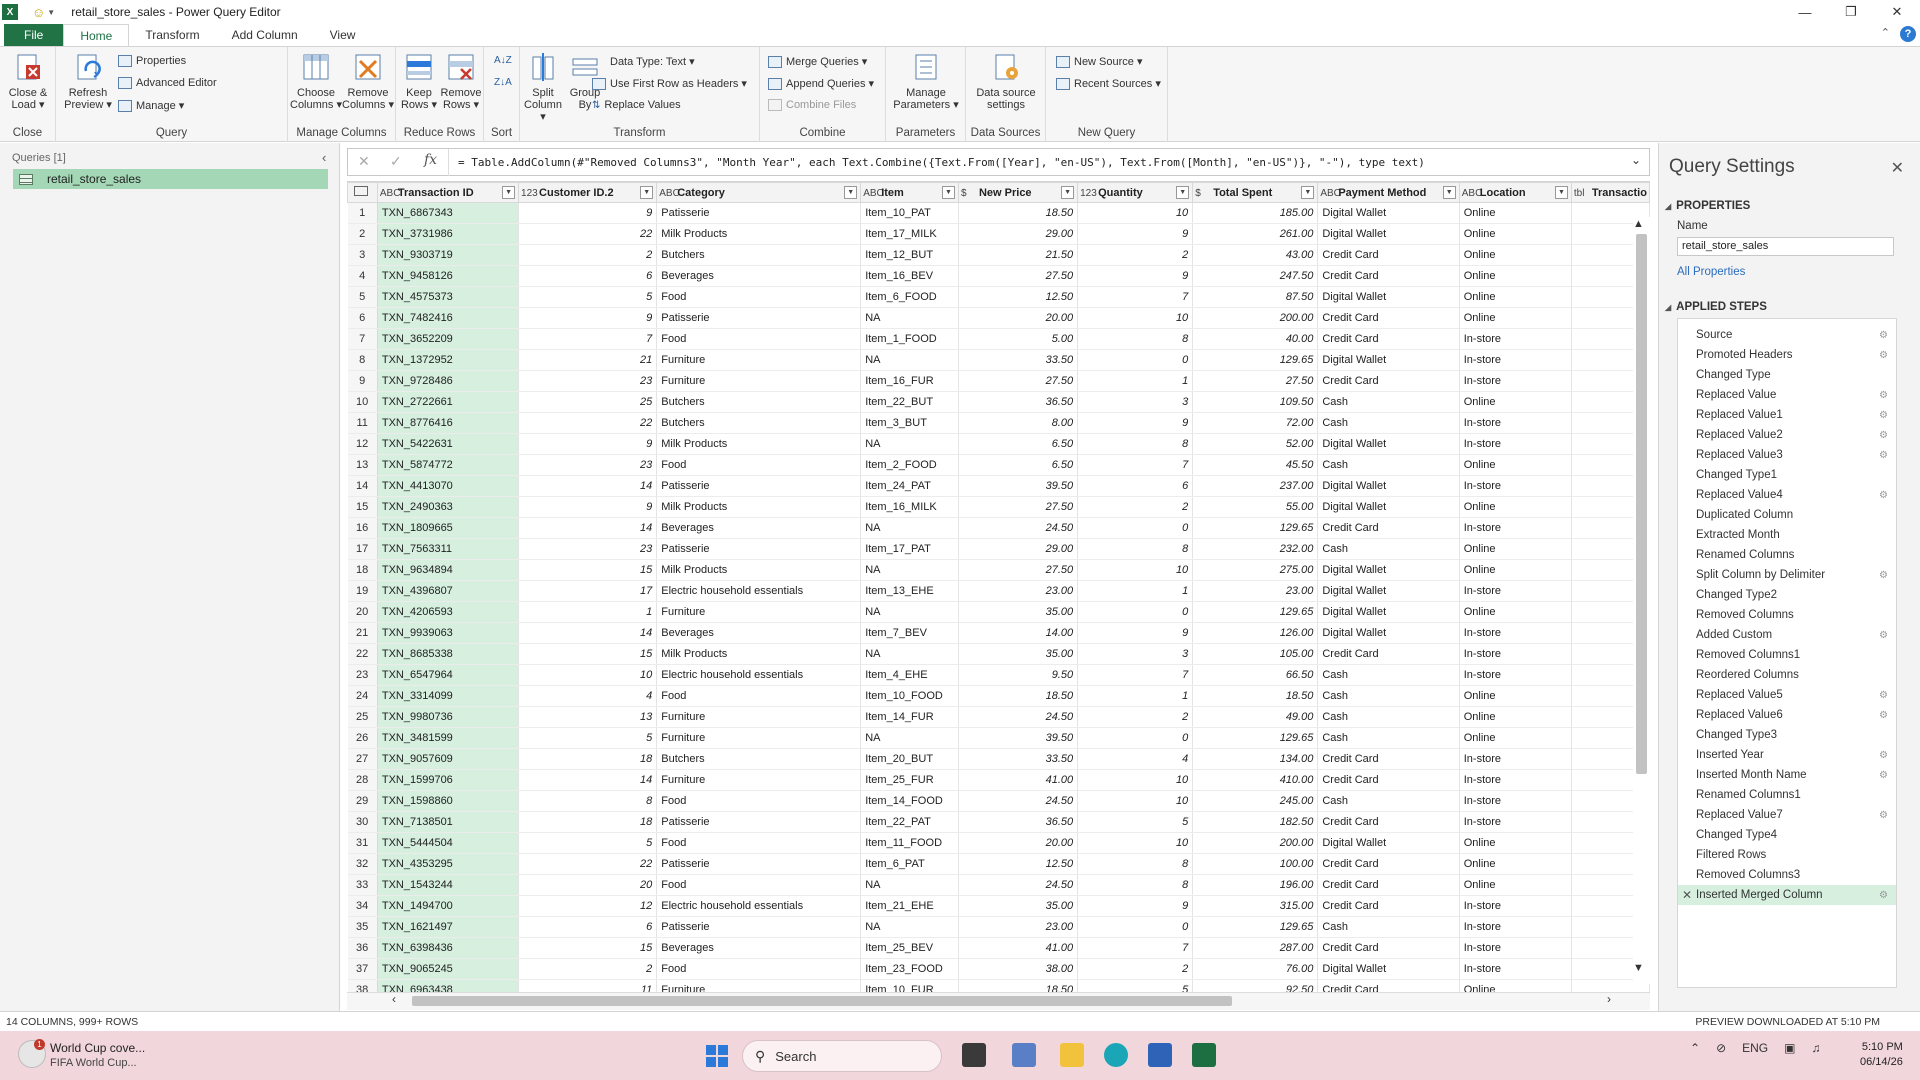 This screenshot has height=1080, width=1920. I want to click on table-cell: 15, so click(588, 570).